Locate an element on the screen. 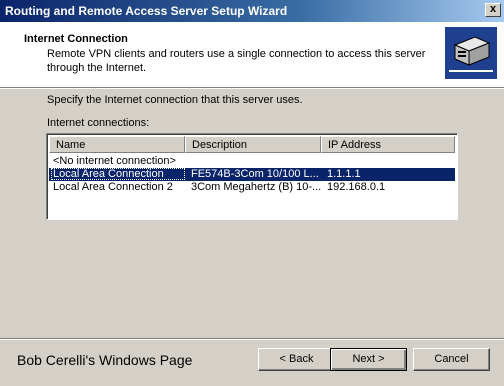 Image resolution: width=504 pixels, height=386 pixels. close-icon: x is located at coordinates (493, 9).